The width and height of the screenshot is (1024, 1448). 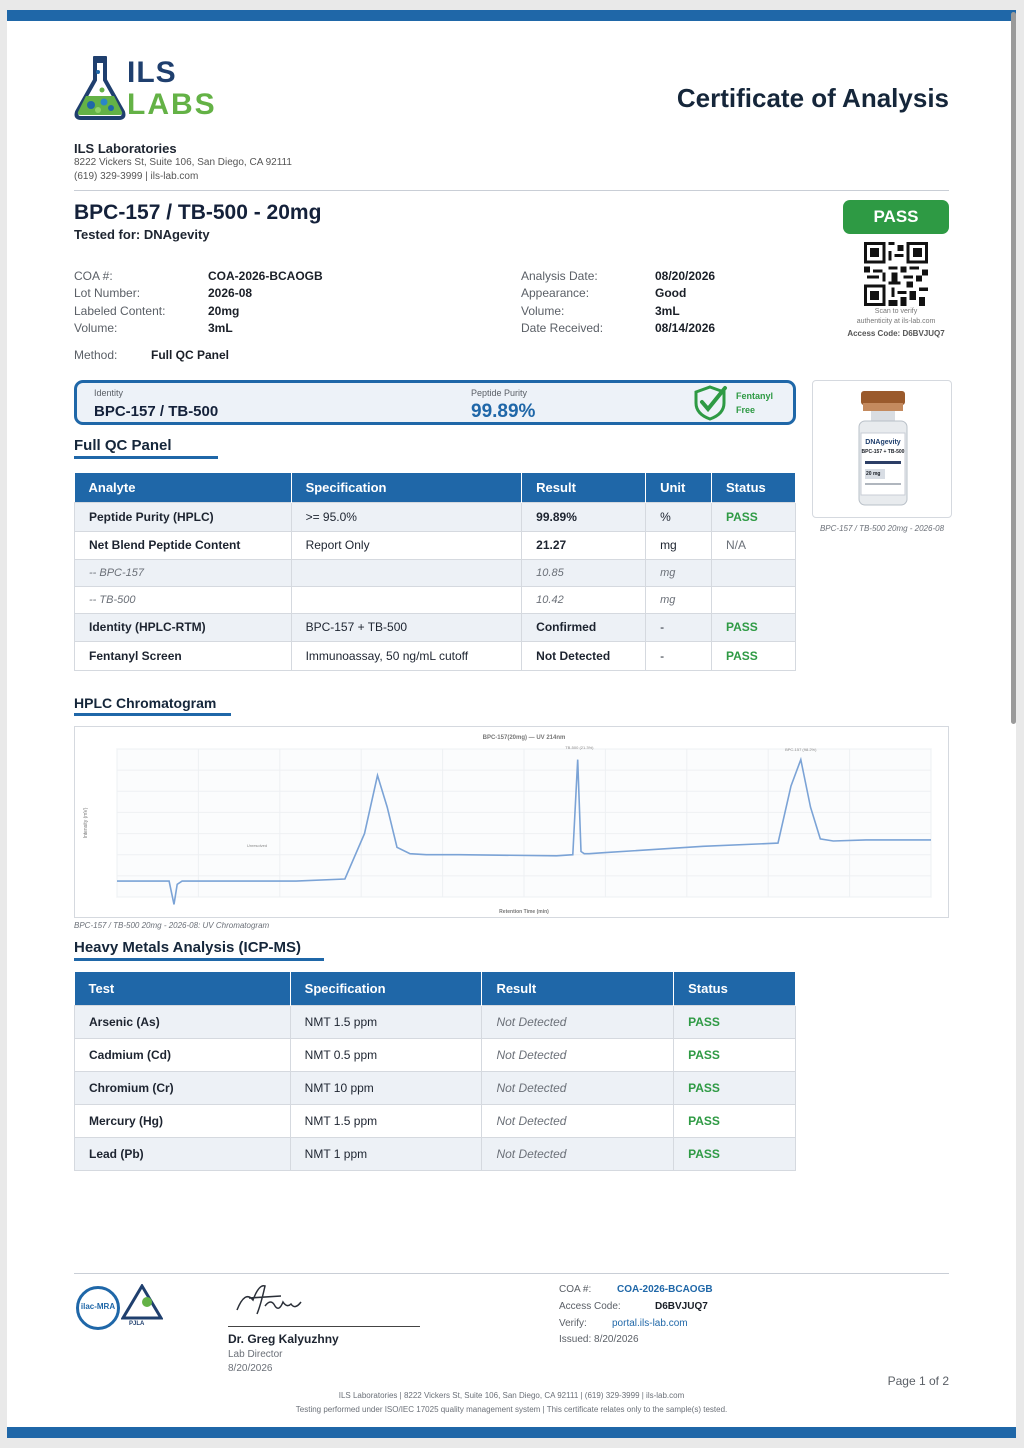 I want to click on qr-scan-text-2: authenticity at ils-lab.com, so click(x=896, y=321).